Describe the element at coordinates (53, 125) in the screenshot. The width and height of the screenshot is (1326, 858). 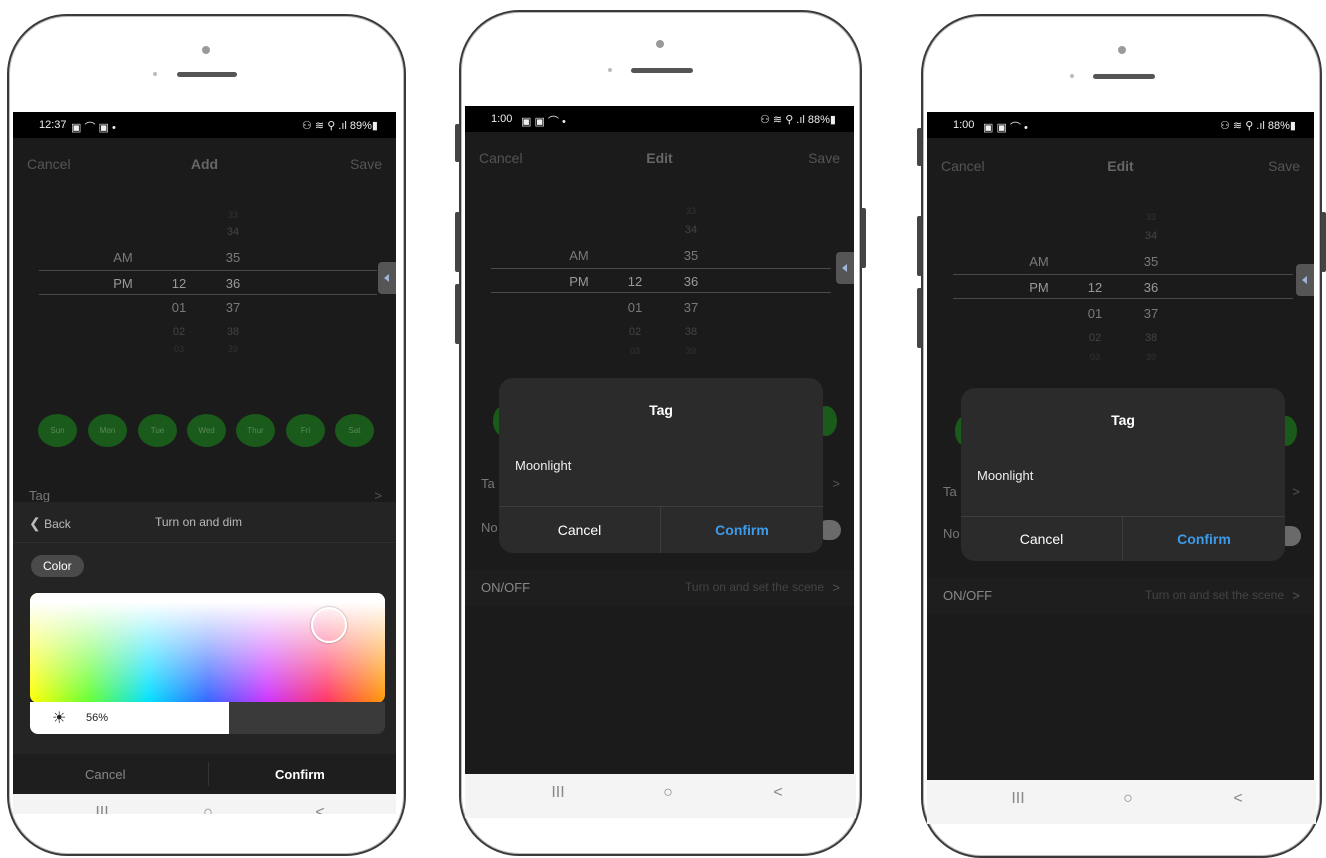
I see `status-time: 12:37` at that location.